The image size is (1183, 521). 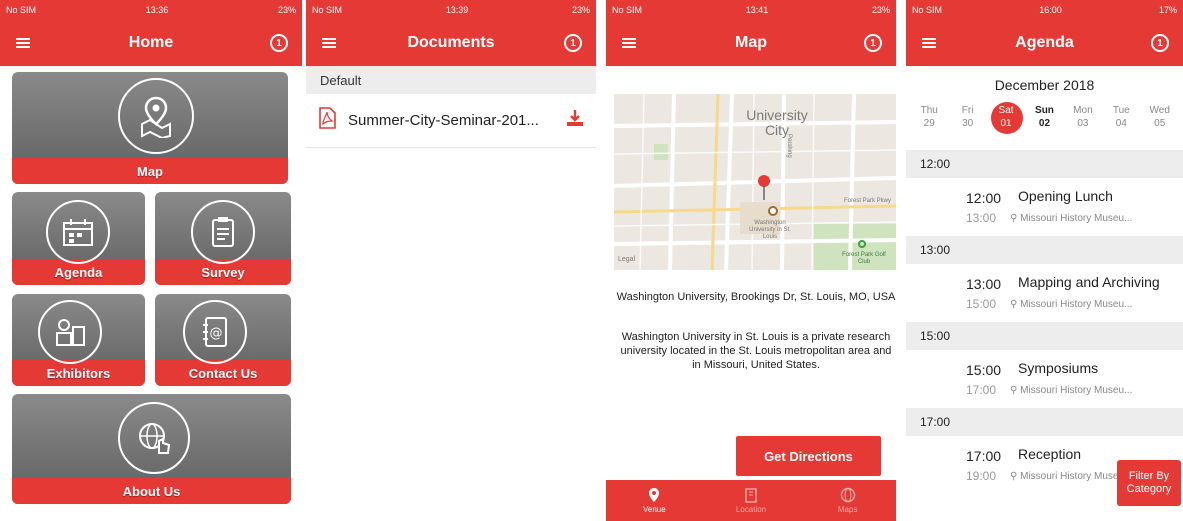 What do you see at coordinates (847, 500) in the screenshot?
I see `tab-maps: Maps` at bounding box center [847, 500].